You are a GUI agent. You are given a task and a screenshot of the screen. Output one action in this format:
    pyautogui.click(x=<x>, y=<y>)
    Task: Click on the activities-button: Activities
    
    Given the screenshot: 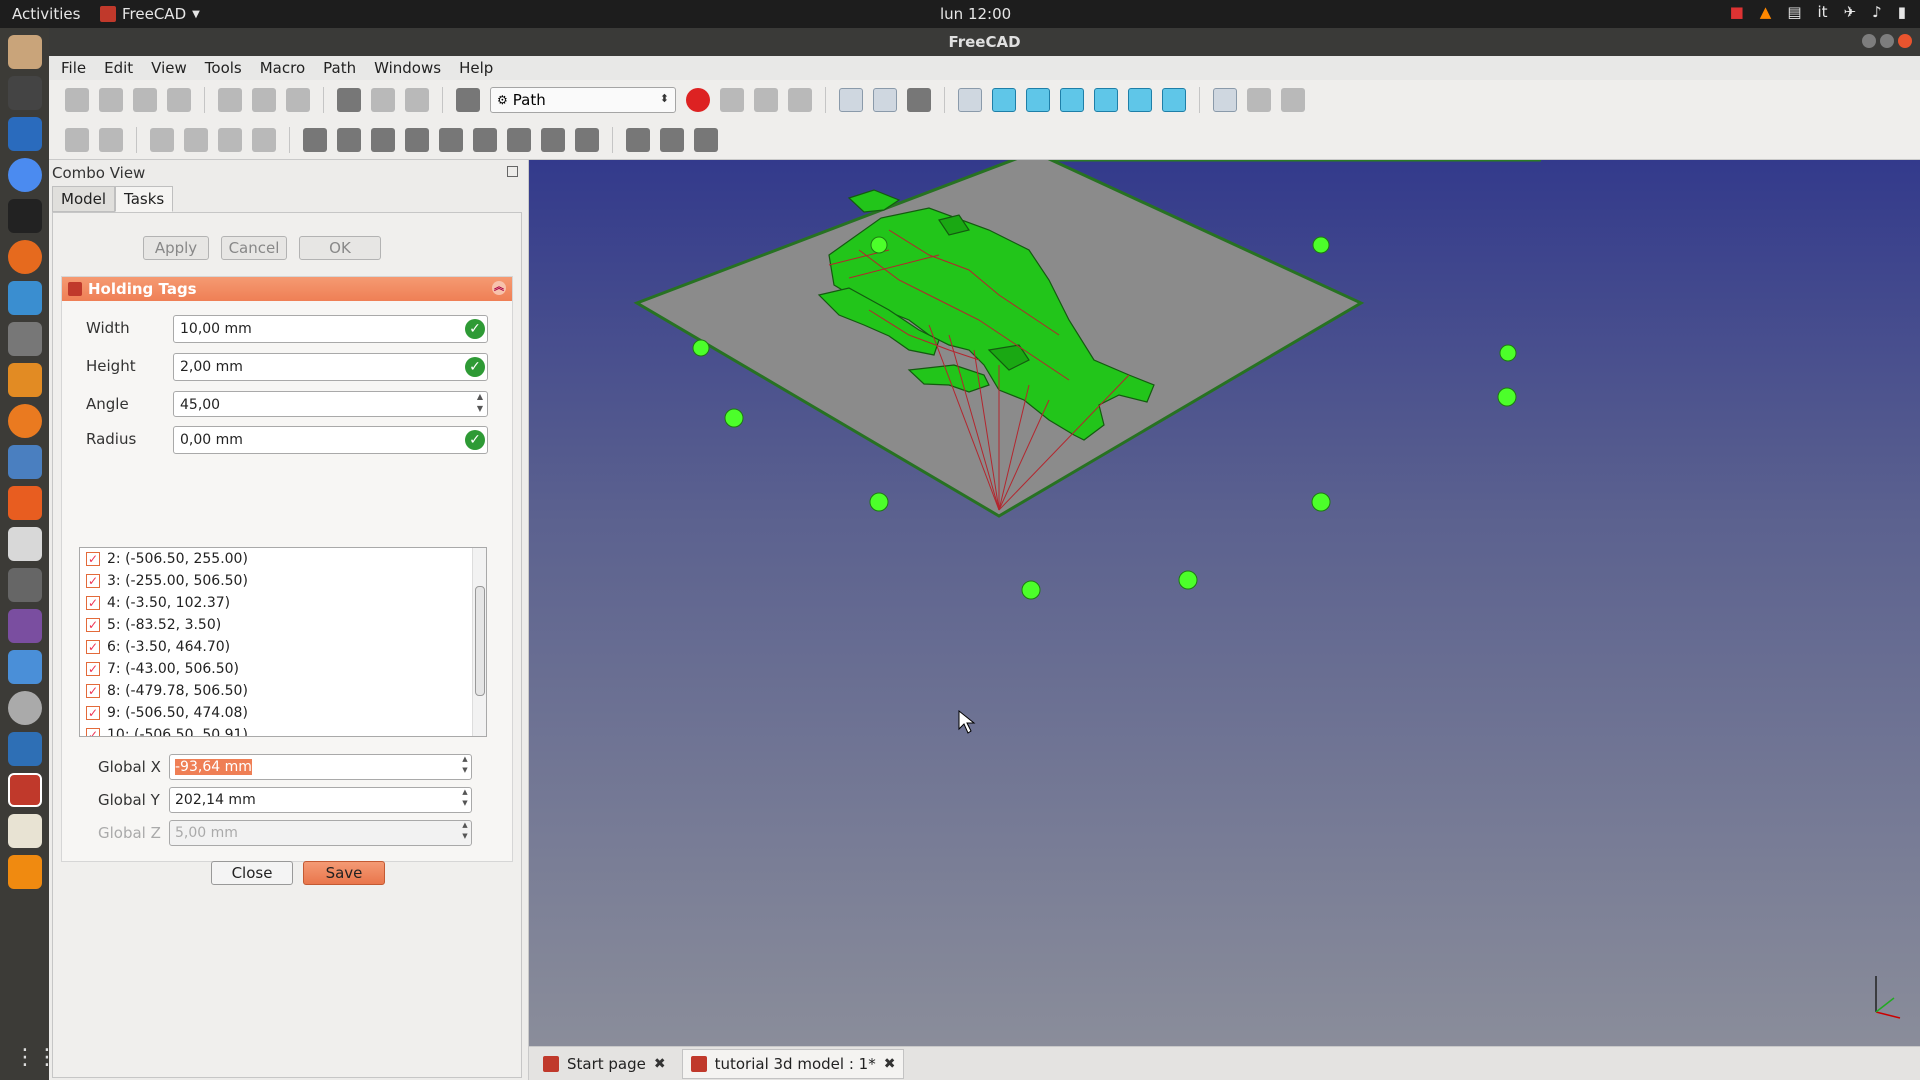 What is the action you would take?
    pyautogui.click(x=46, y=14)
    